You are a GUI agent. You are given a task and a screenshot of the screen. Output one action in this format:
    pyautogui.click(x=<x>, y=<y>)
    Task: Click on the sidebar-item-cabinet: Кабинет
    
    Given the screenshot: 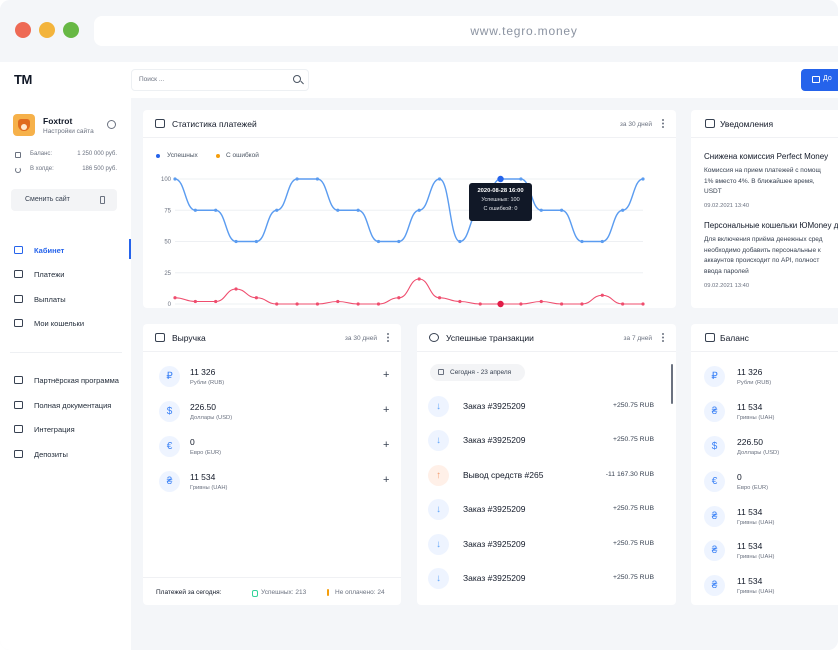 What is the action you would take?
    pyautogui.click(x=72, y=252)
    